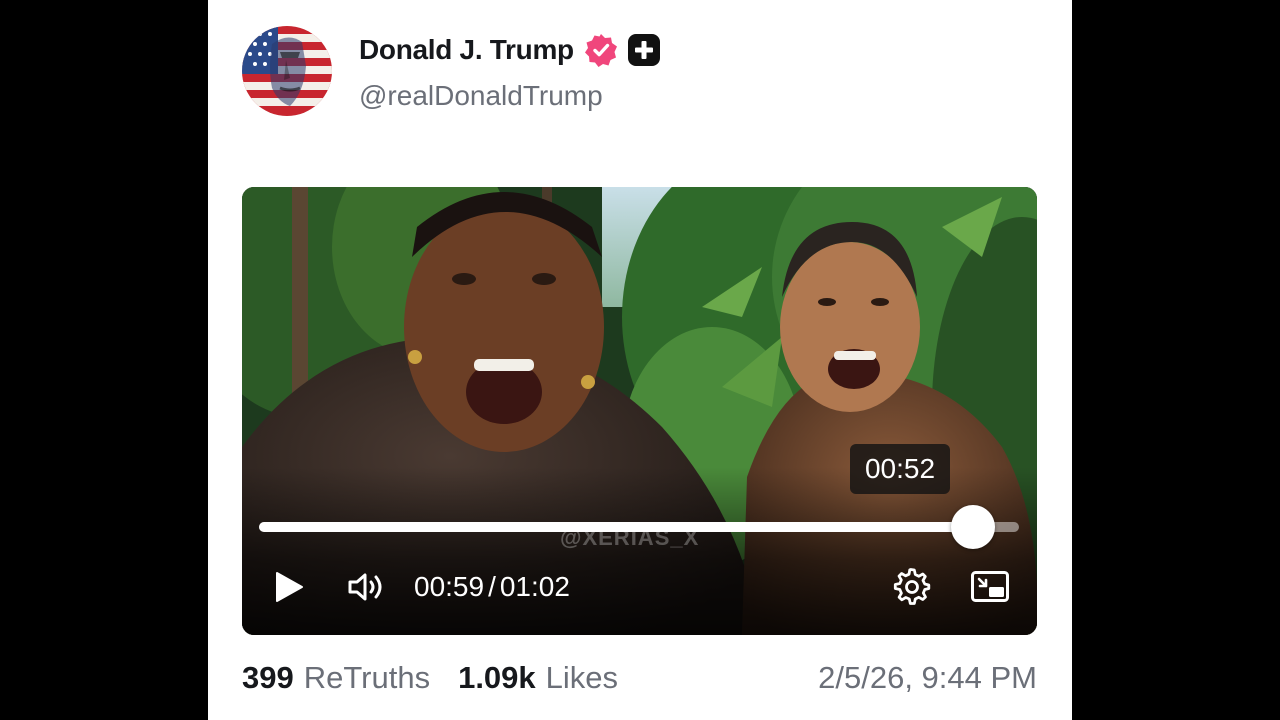 Image resolution: width=1280 pixels, height=720 pixels. What do you see at coordinates (927, 678) in the screenshot?
I see `post-timestamp: 2/5/26, 9:44 PM` at bounding box center [927, 678].